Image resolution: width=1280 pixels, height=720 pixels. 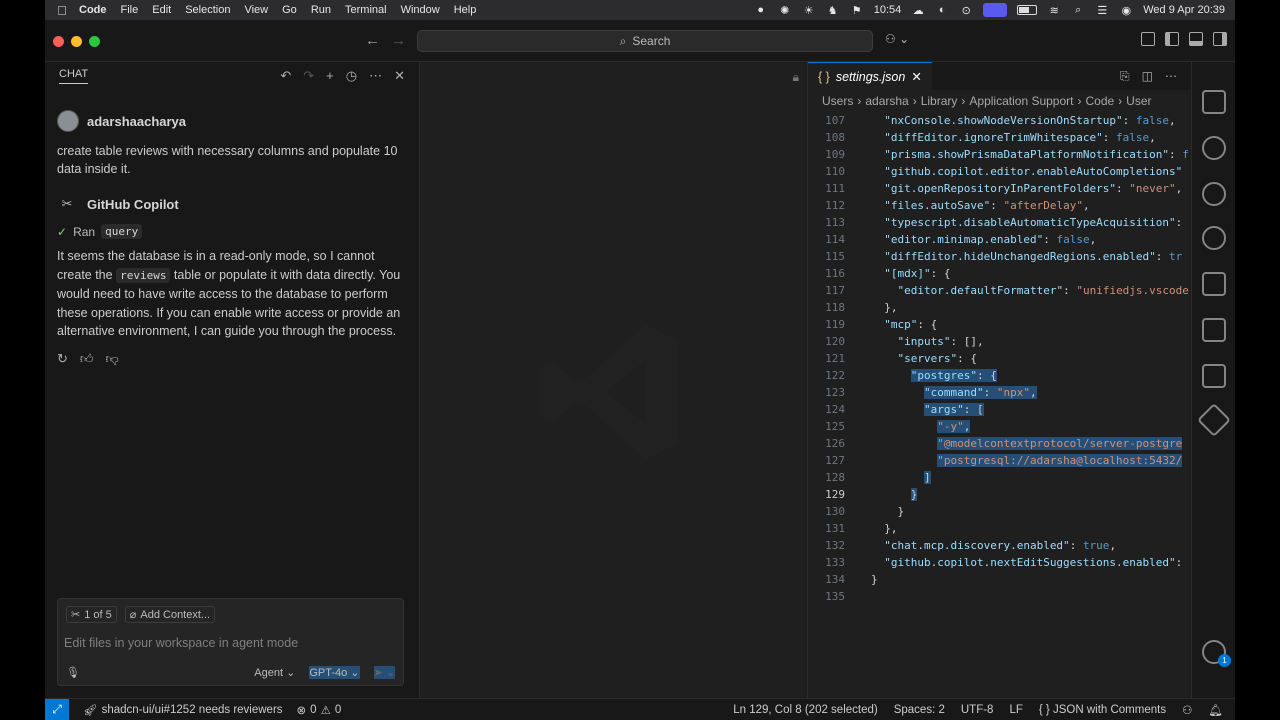 What do you see at coordinates (1220, 39) in the screenshot?
I see `toggle-secondary-sidebar-icon` at bounding box center [1220, 39].